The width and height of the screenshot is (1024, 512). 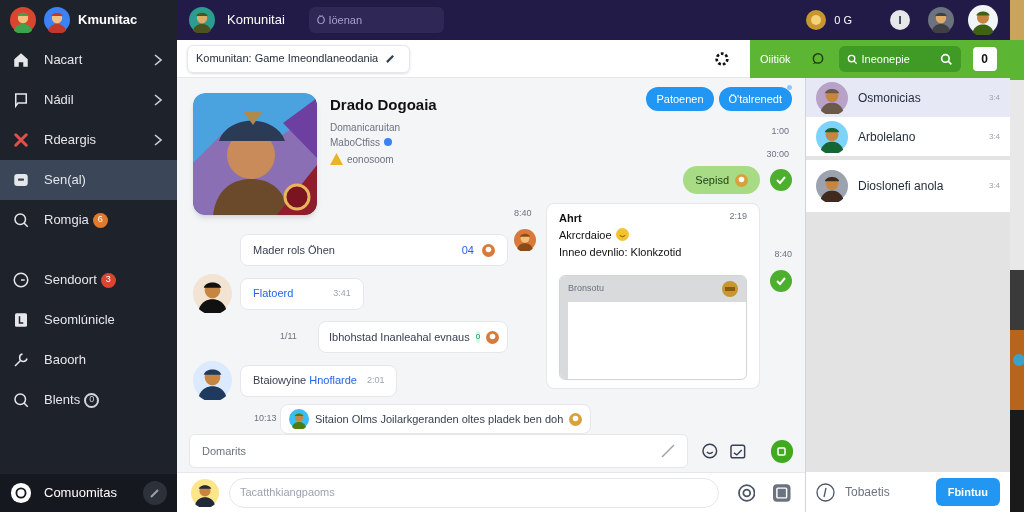 I want to click on toolbar-label: Oiitiök, so click(x=775, y=59).